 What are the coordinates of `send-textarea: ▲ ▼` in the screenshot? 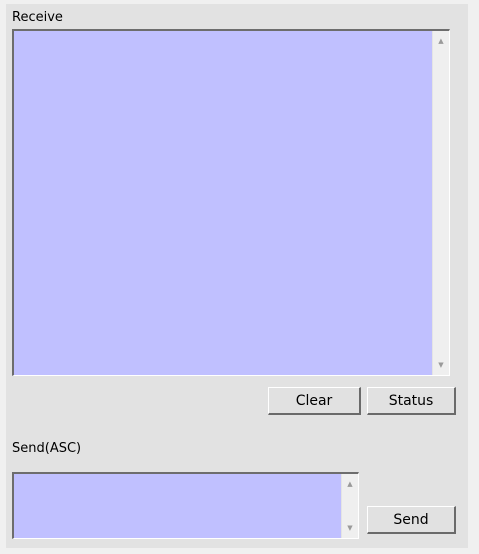 It's located at (185, 505).